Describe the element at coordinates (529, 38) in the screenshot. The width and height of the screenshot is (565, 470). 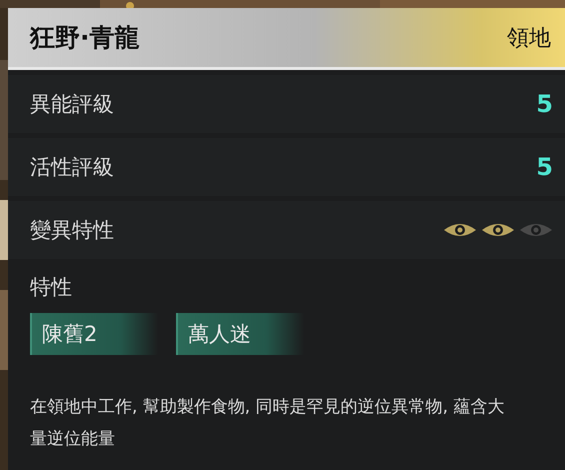
I see `category-label: 領地` at that location.